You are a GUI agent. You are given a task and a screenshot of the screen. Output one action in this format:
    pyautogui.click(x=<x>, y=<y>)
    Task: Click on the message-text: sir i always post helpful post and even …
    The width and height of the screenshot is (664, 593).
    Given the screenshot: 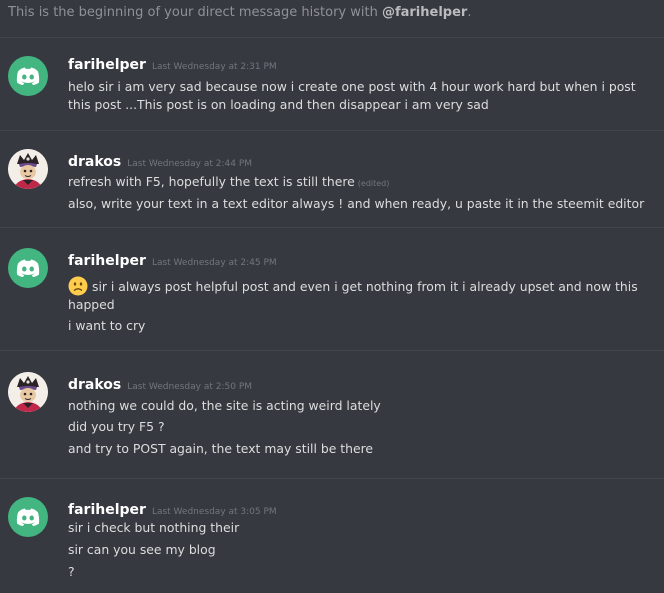 What is the action you would take?
    pyautogui.click(x=358, y=295)
    